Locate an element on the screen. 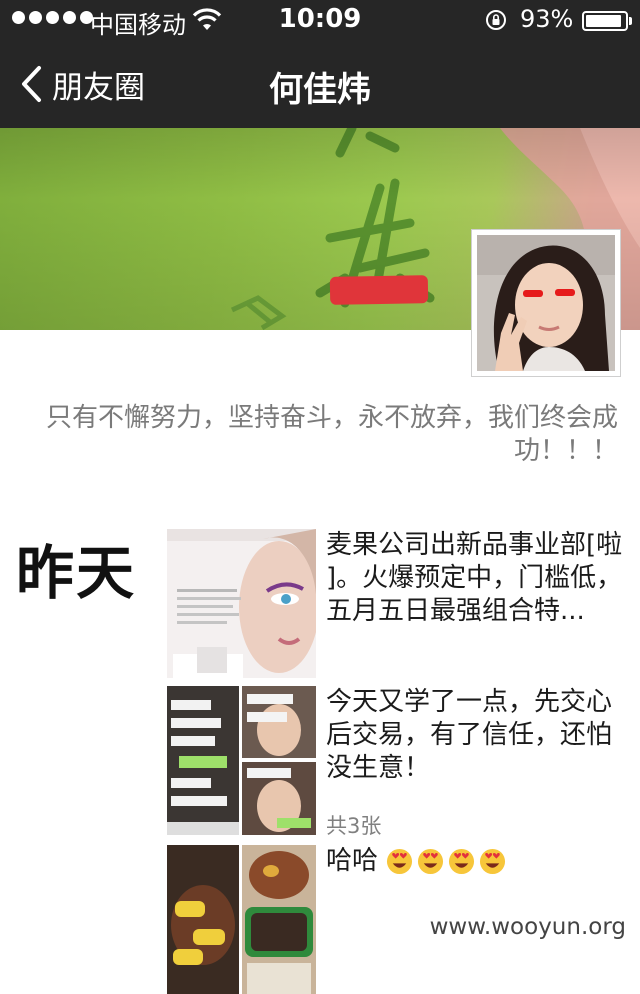 This screenshot has width=640, height=994. avatar-photo is located at coordinates (546, 303).